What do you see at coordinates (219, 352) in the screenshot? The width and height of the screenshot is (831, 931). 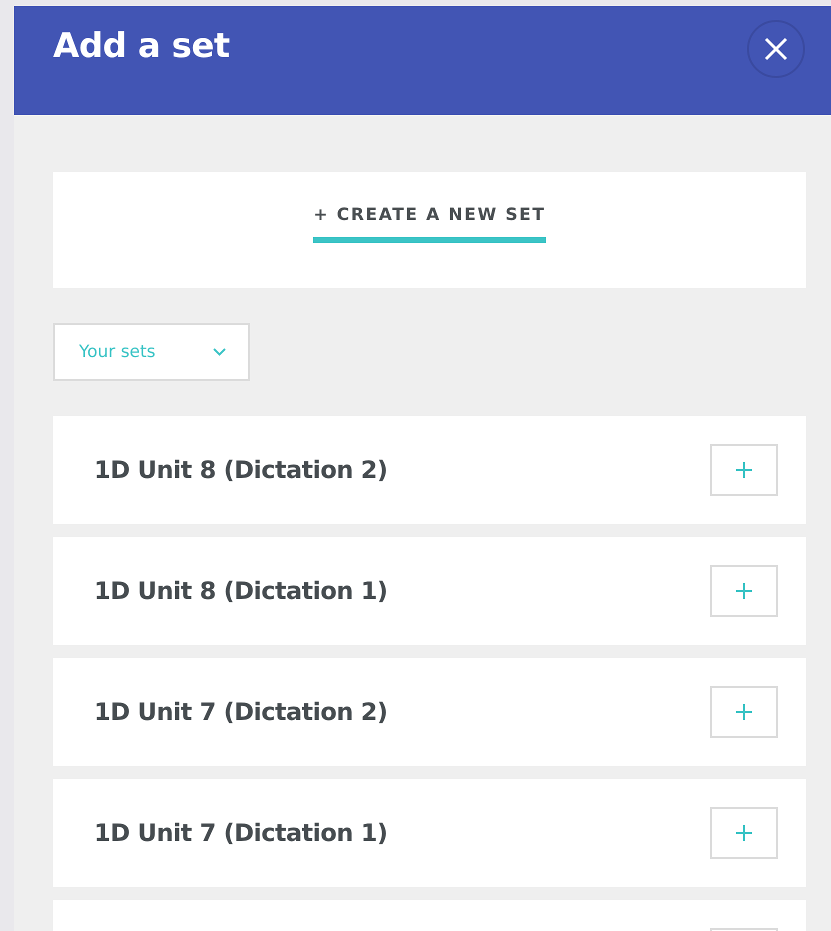 I see `chevron-down-icon` at bounding box center [219, 352].